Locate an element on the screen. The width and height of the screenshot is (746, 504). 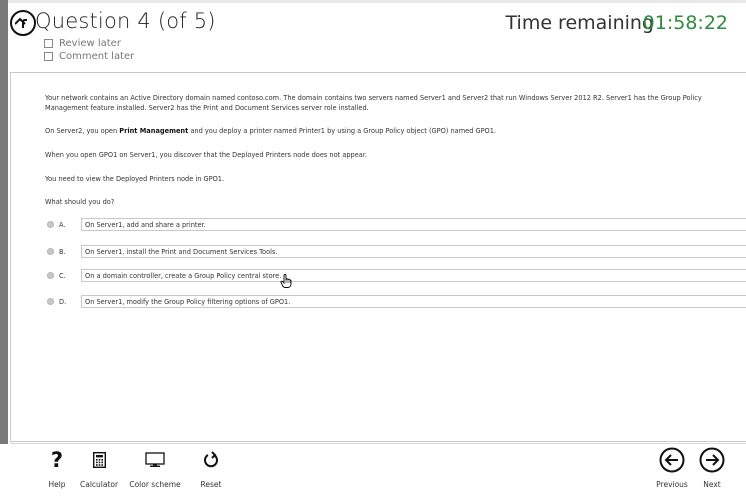
answer-option-a: A. On Server1, add and share a printer. is located at coordinates (396, 224).